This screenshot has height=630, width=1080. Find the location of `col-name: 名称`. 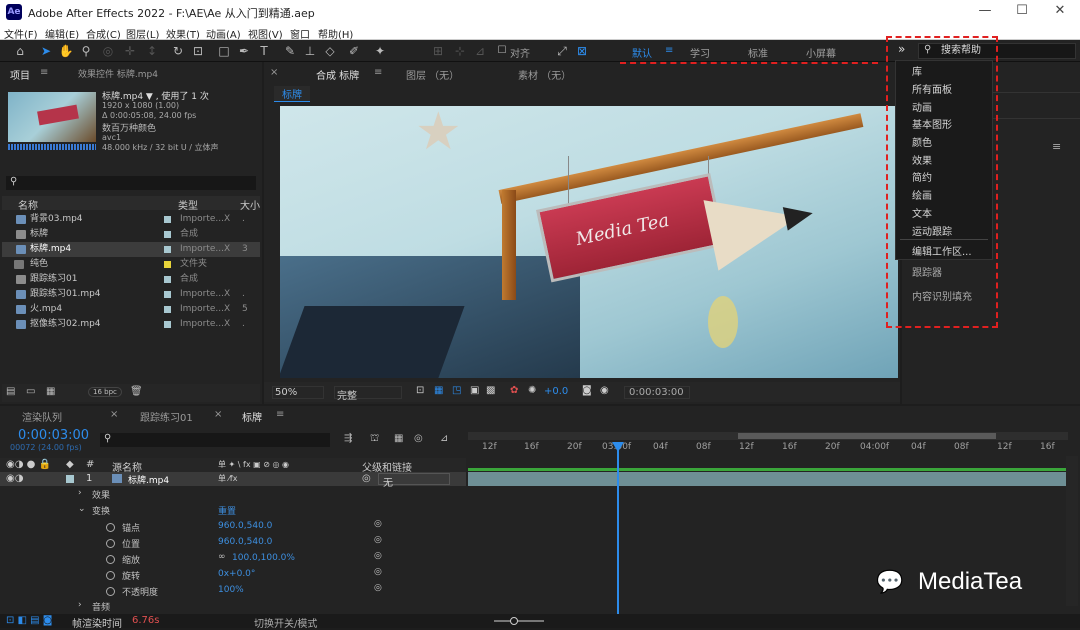

col-name: 名称 is located at coordinates (28, 204).